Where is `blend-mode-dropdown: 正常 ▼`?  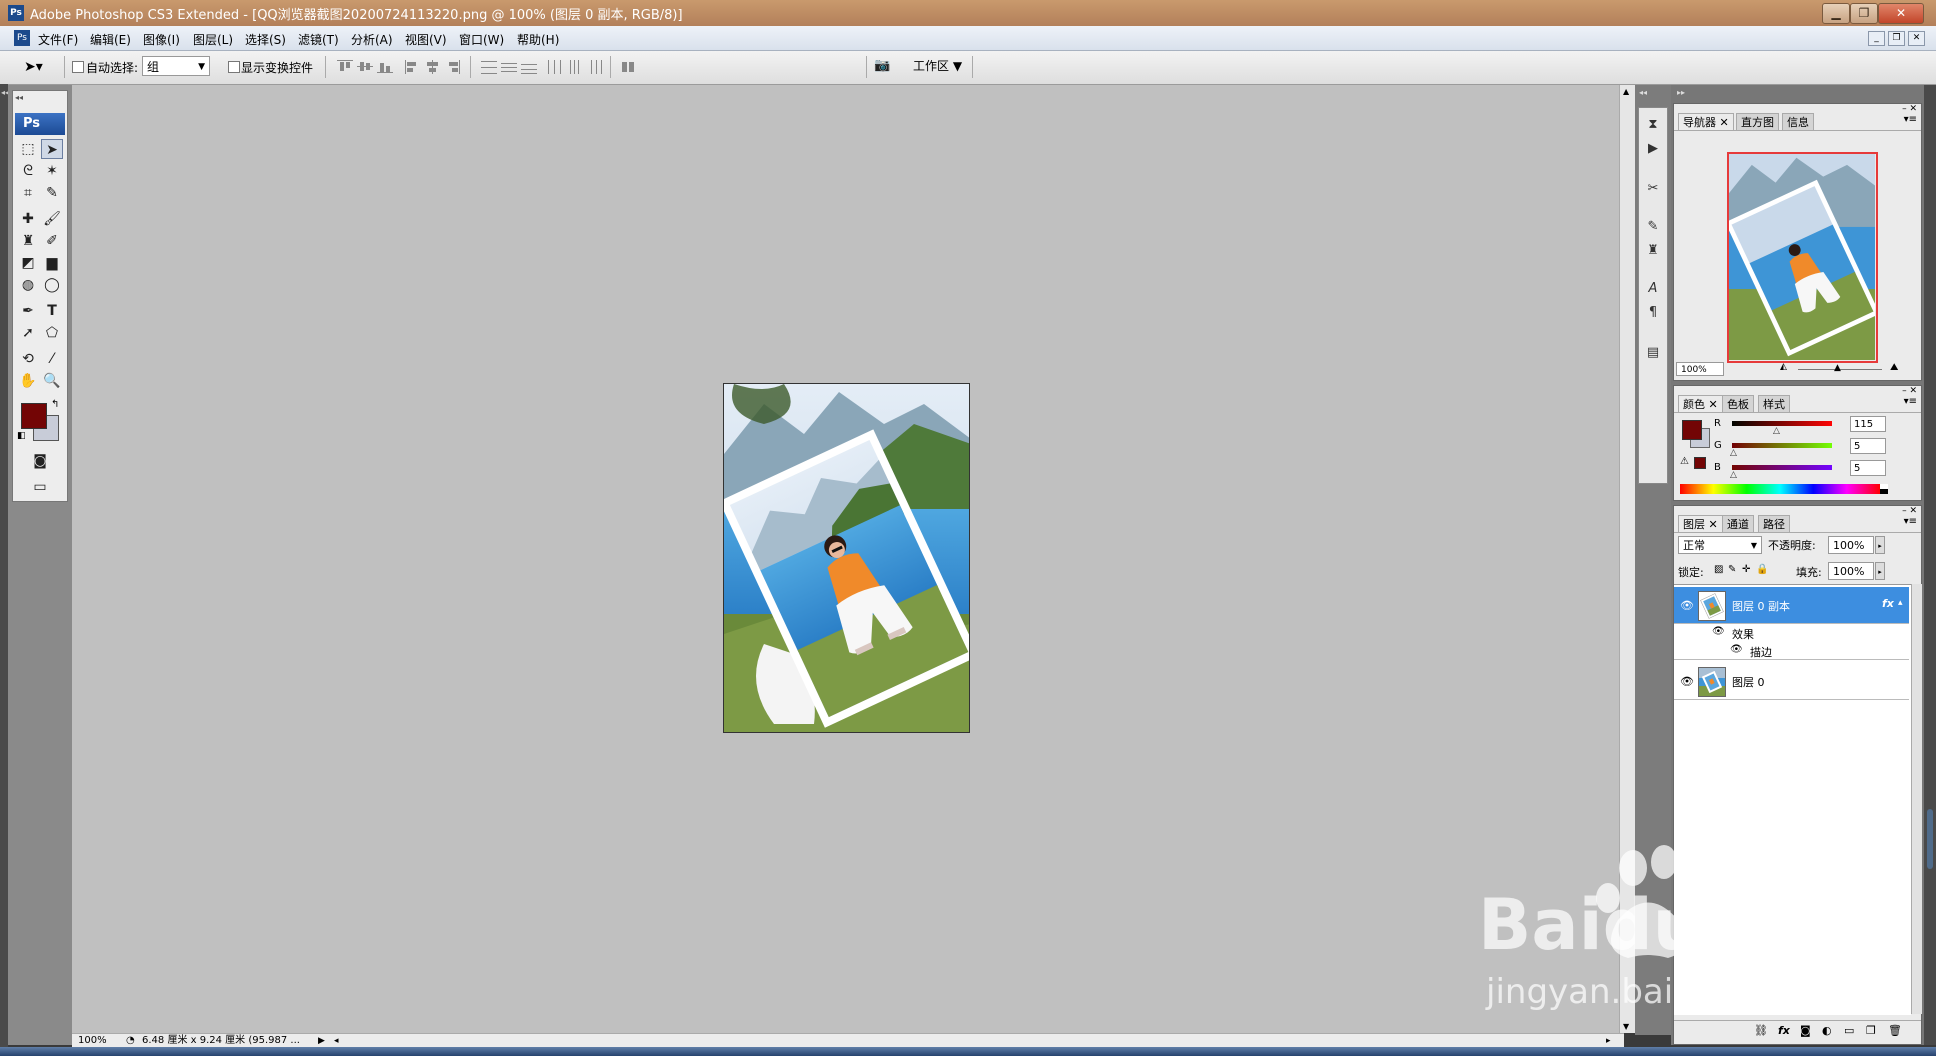
blend-mode-dropdown: 正常 ▼ is located at coordinates (1720, 545).